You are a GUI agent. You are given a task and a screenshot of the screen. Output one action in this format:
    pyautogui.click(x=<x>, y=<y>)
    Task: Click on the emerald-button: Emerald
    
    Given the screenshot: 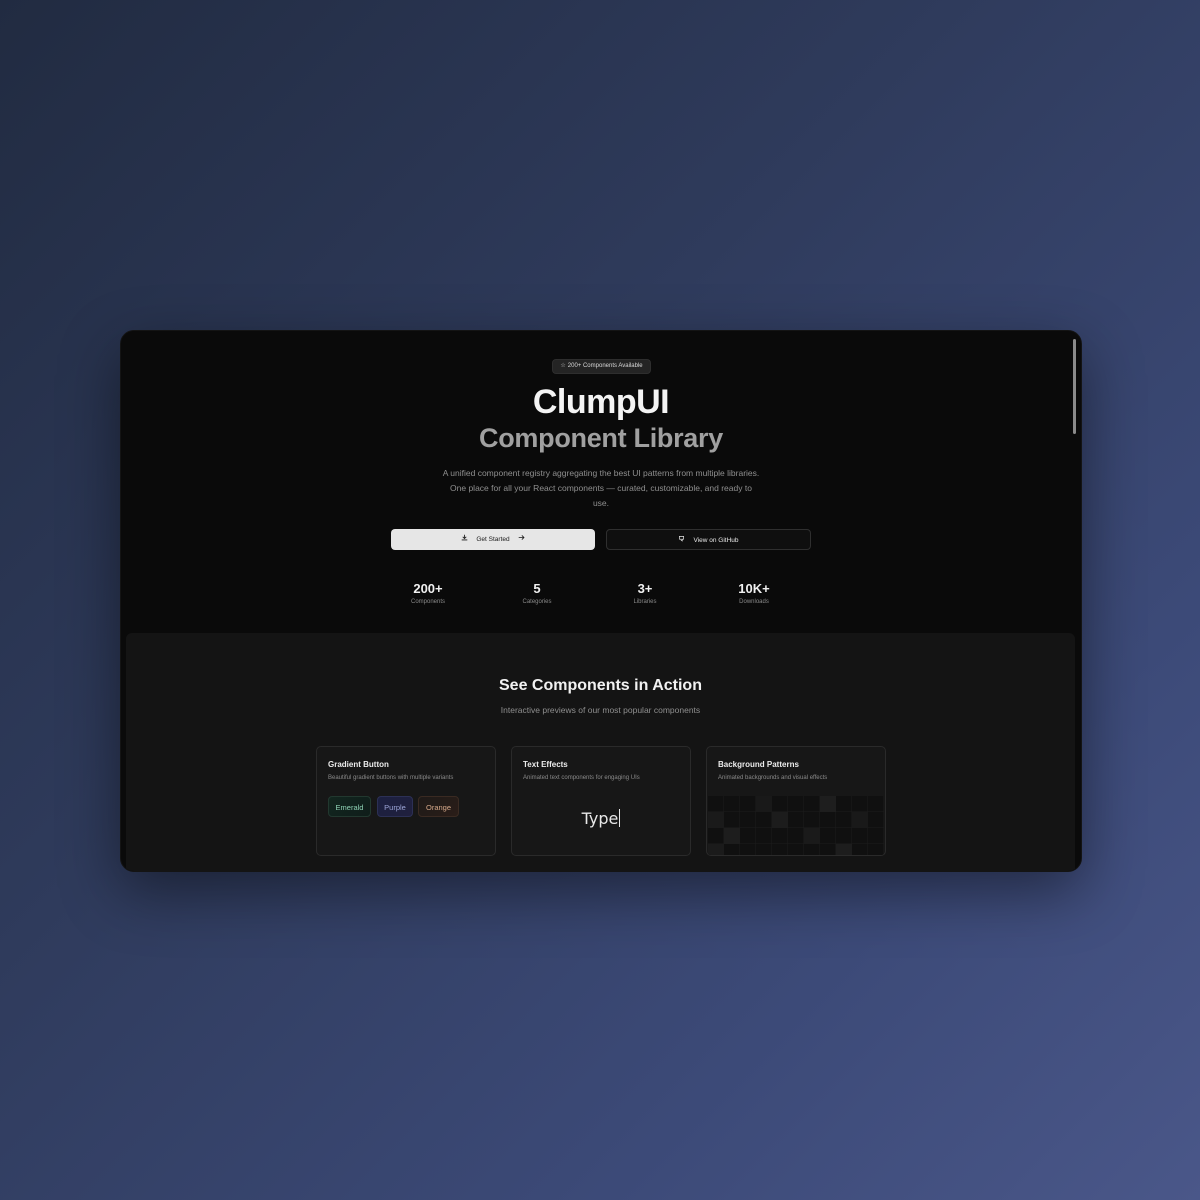 What is the action you would take?
    pyautogui.click(x=349, y=806)
    